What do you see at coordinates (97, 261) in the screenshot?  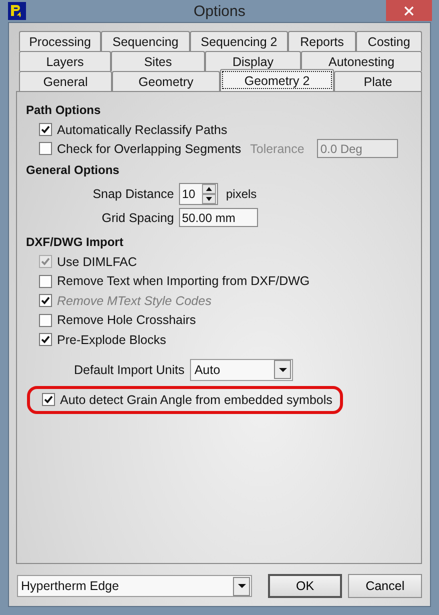 I see `checkbox-label: Use DIMLFAC` at bounding box center [97, 261].